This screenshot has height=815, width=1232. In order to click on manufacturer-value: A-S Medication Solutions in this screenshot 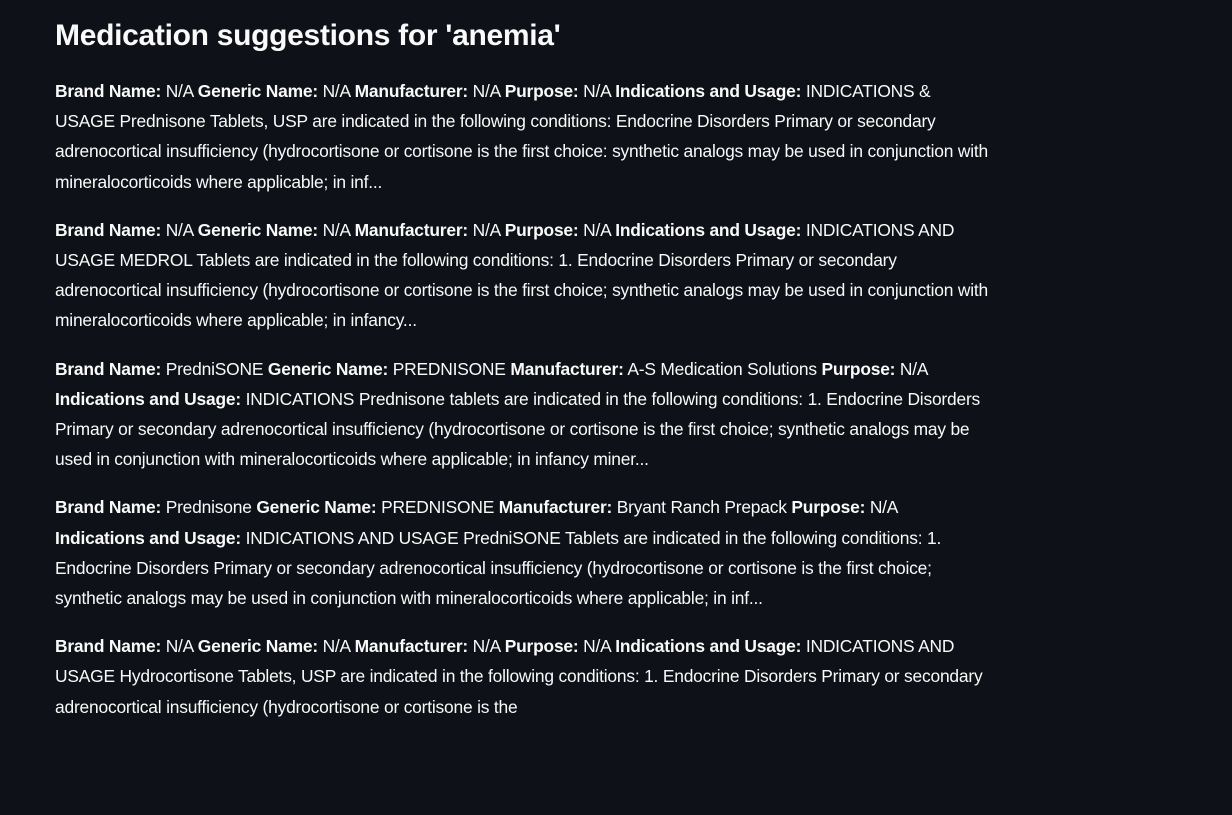, I will do `click(722, 368)`.